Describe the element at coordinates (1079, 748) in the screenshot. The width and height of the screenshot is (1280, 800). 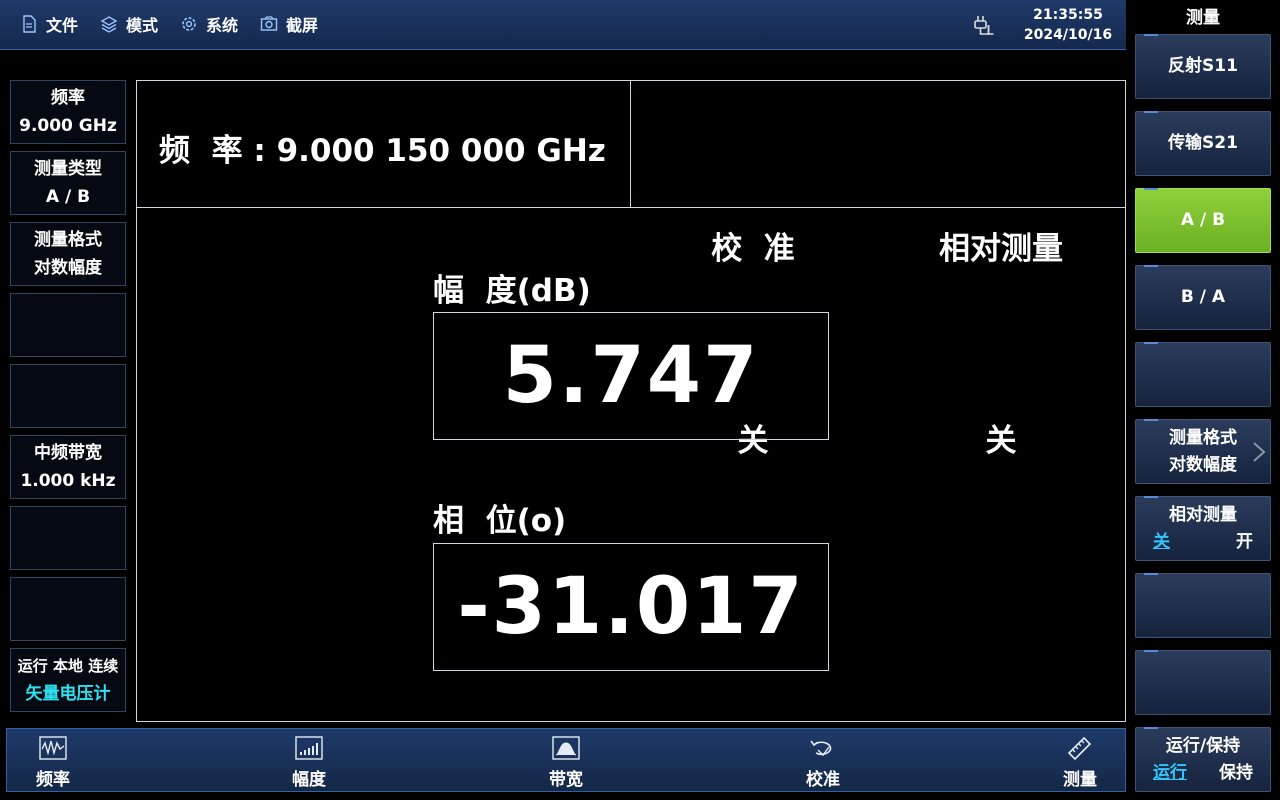
I see `ruler-icon` at that location.